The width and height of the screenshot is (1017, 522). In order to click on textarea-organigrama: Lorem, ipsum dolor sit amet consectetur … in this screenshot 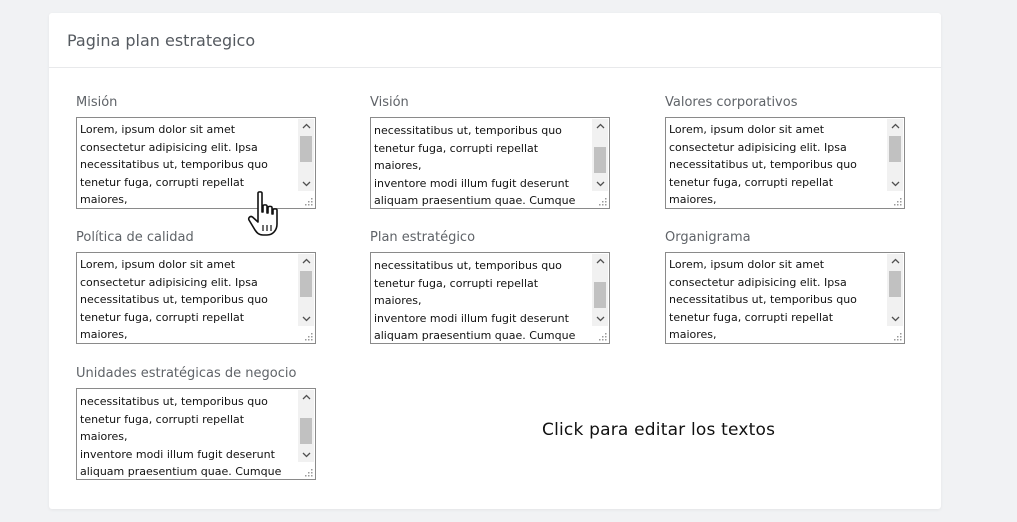, I will do `click(785, 298)`.